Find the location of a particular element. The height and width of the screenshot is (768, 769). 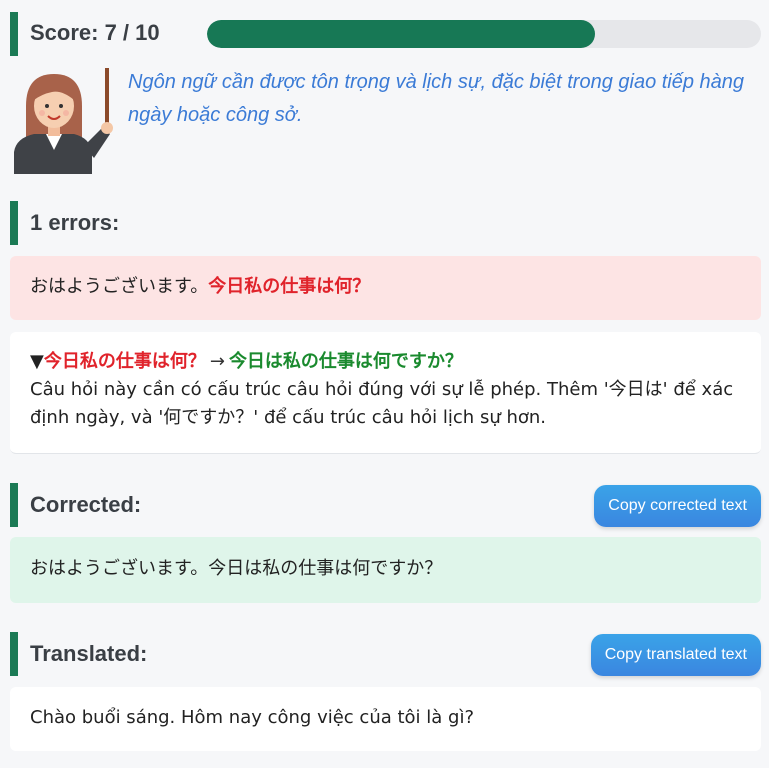

errors-accent-bar is located at coordinates (14, 223).